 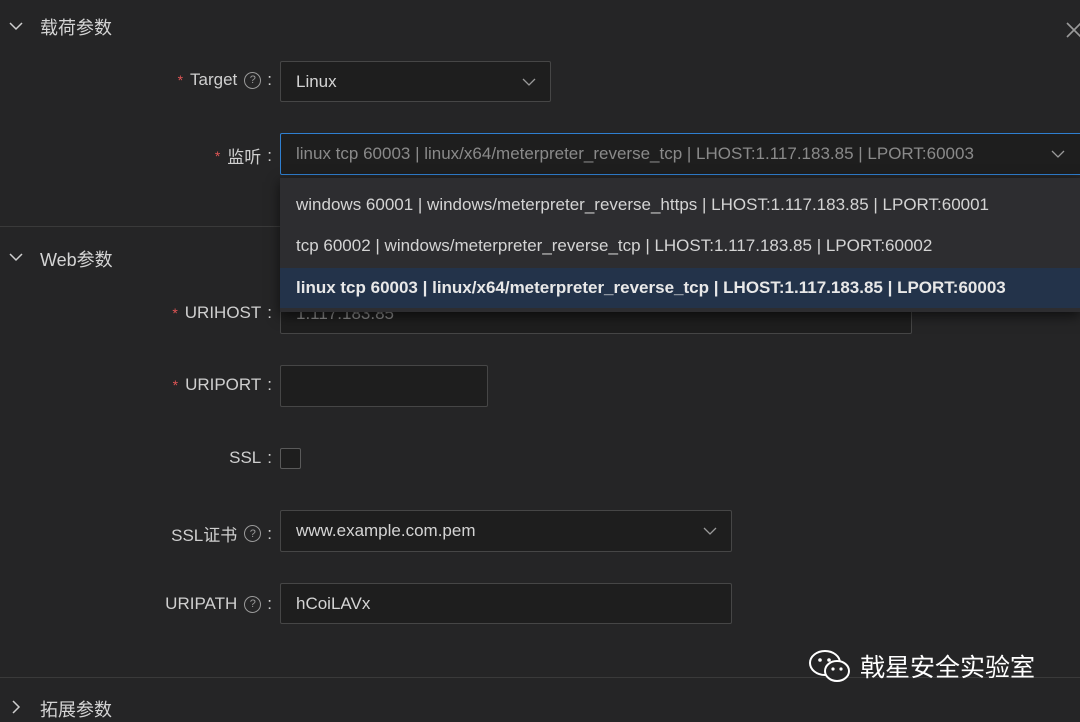 I want to click on target-select: Linux, so click(x=415, y=81).